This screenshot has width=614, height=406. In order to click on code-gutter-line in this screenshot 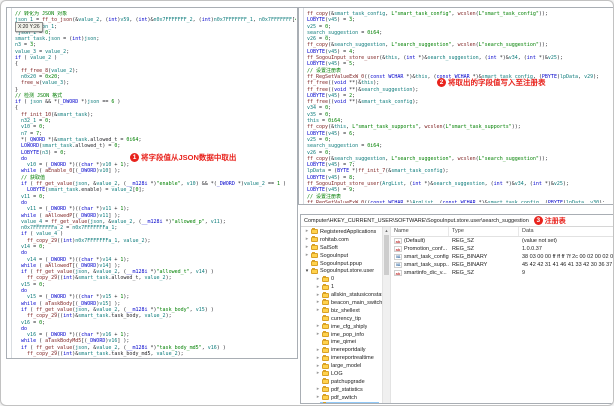, I will do `click(303, 106)`.